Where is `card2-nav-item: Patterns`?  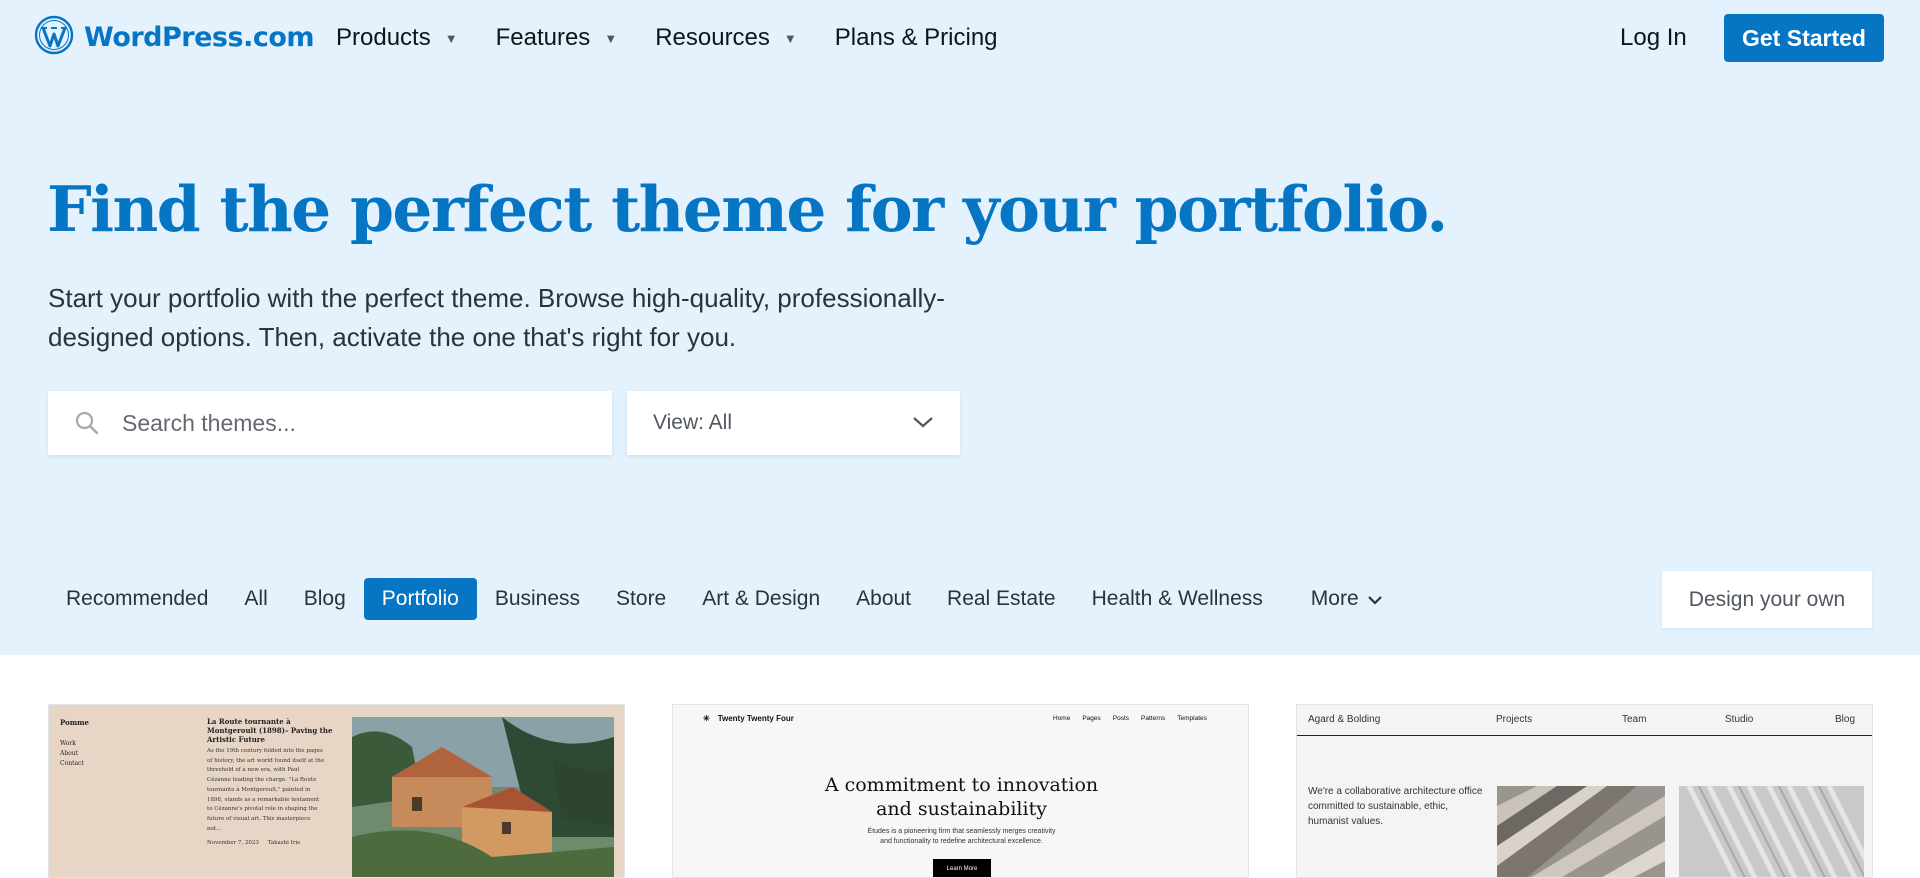
card2-nav-item: Patterns is located at coordinates (1153, 718).